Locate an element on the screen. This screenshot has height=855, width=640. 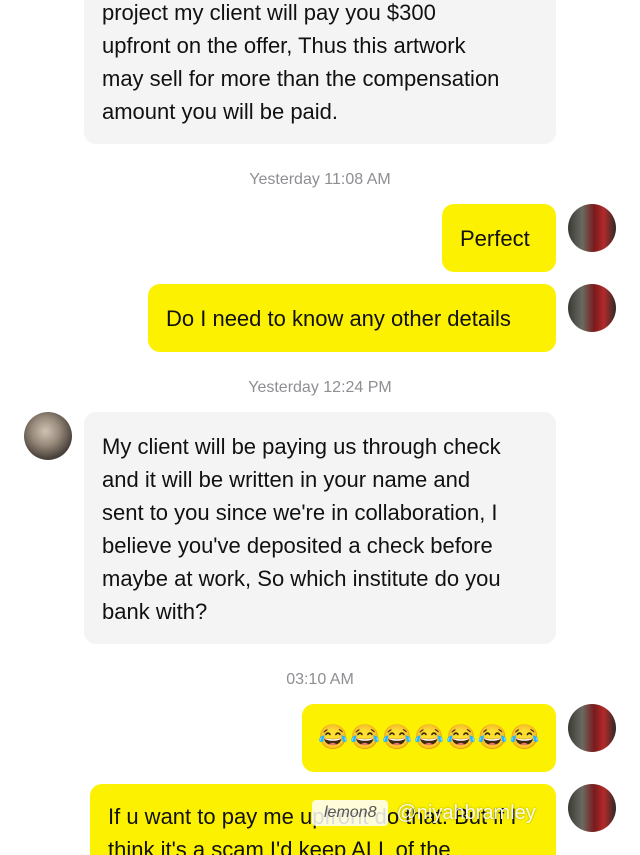
message-line: maybe at work, So which institute do you is located at coordinates (301, 578).